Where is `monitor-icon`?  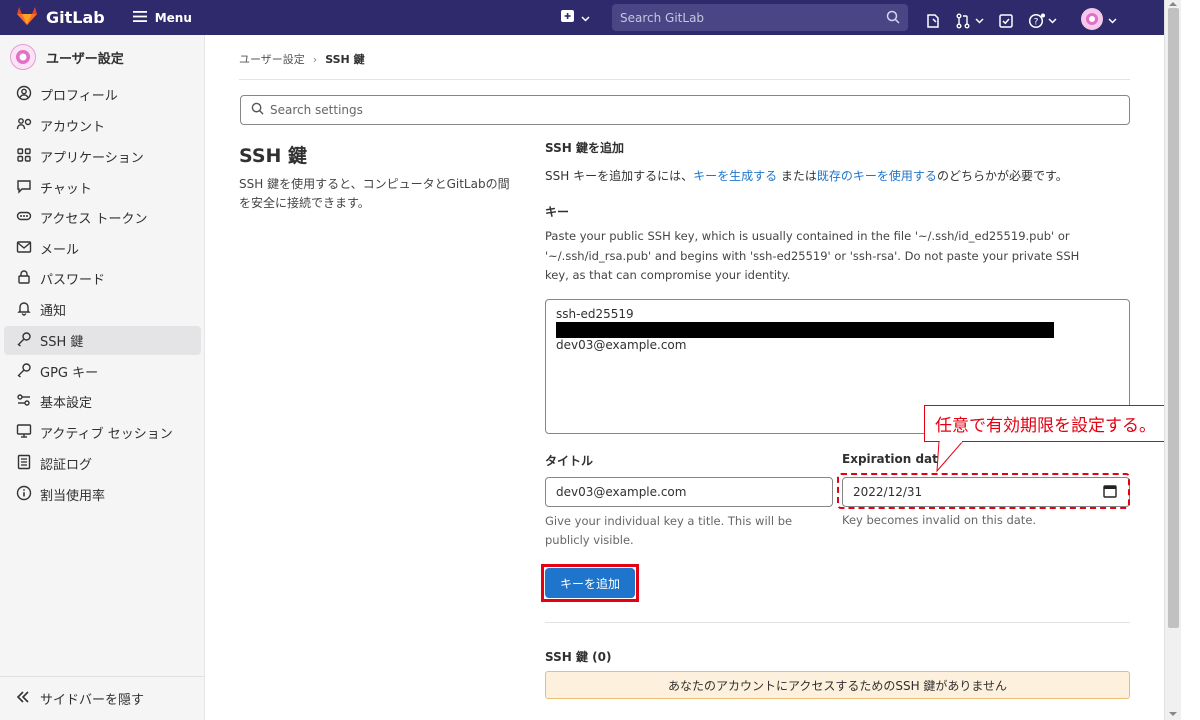
monitor-icon is located at coordinates (28, 433).